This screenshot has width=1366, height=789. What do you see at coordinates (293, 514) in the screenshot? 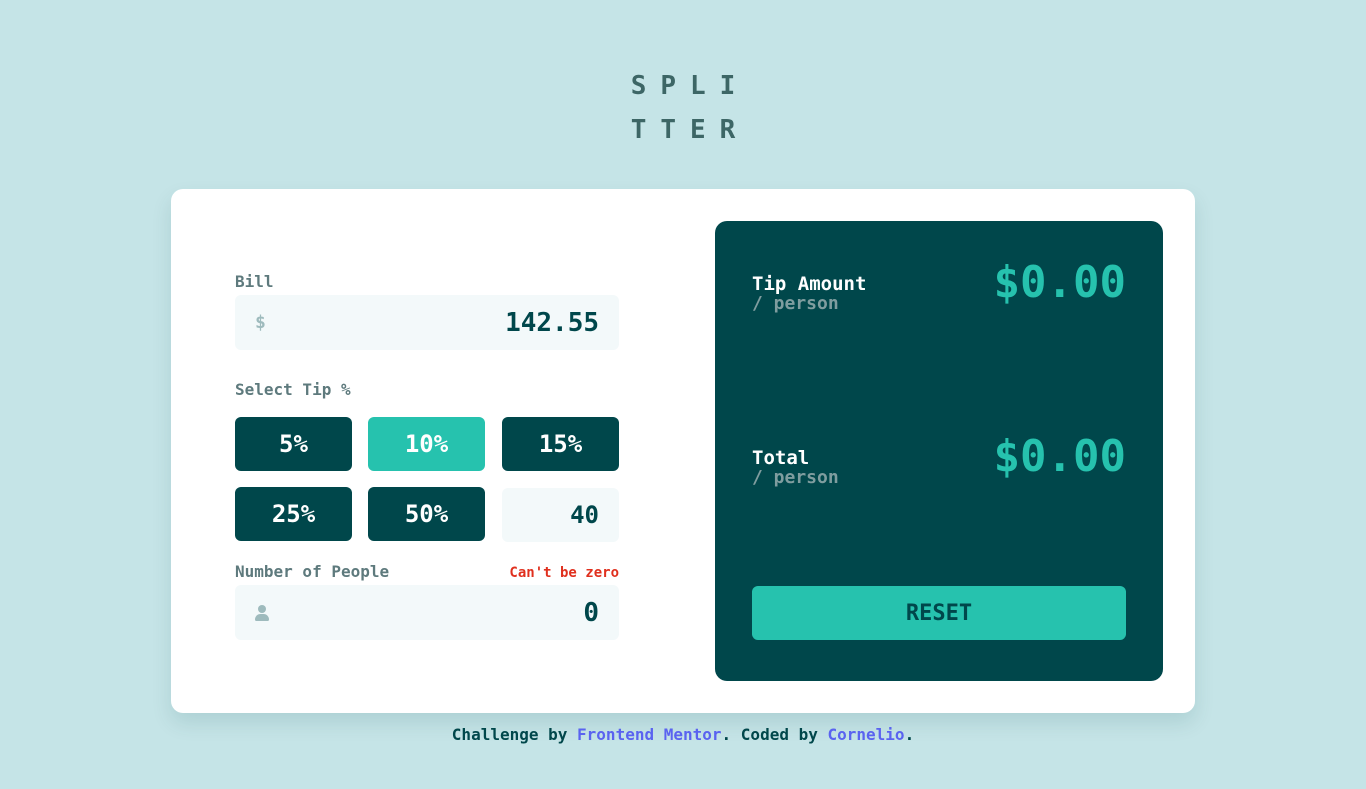
I see `tip-button-25: 25%` at bounding box center [293, 514].